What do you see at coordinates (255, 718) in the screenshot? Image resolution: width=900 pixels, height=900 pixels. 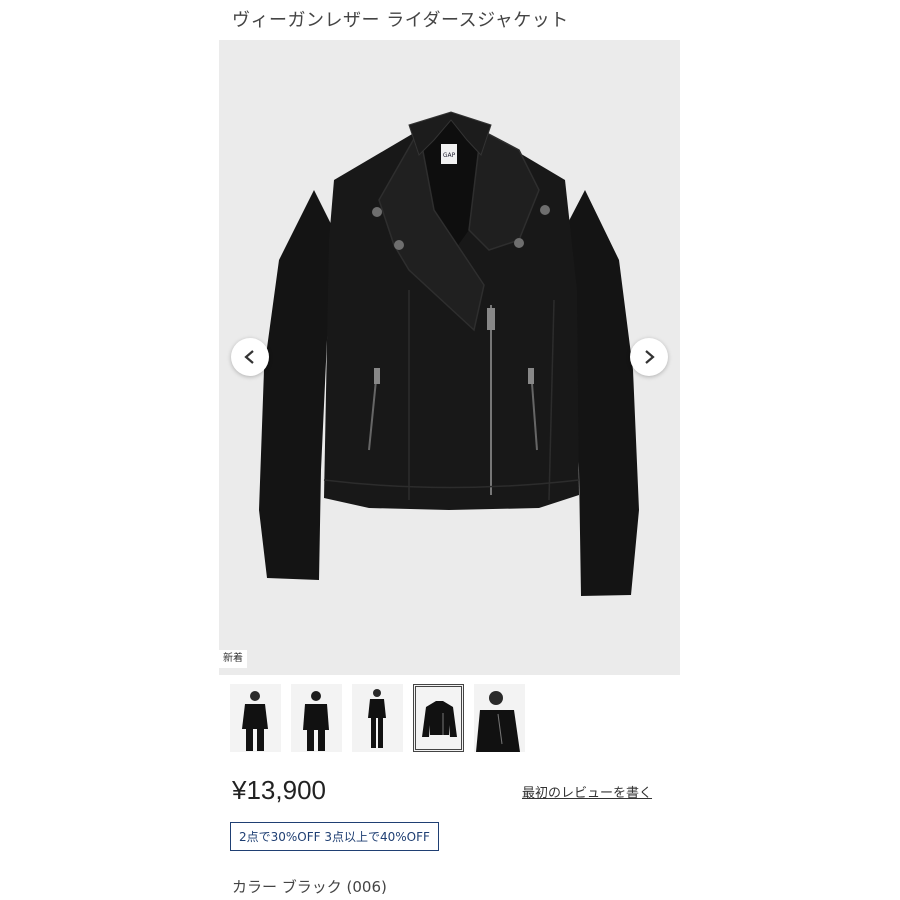 I see `model-front-thumb` at bounding box center [255, 718].